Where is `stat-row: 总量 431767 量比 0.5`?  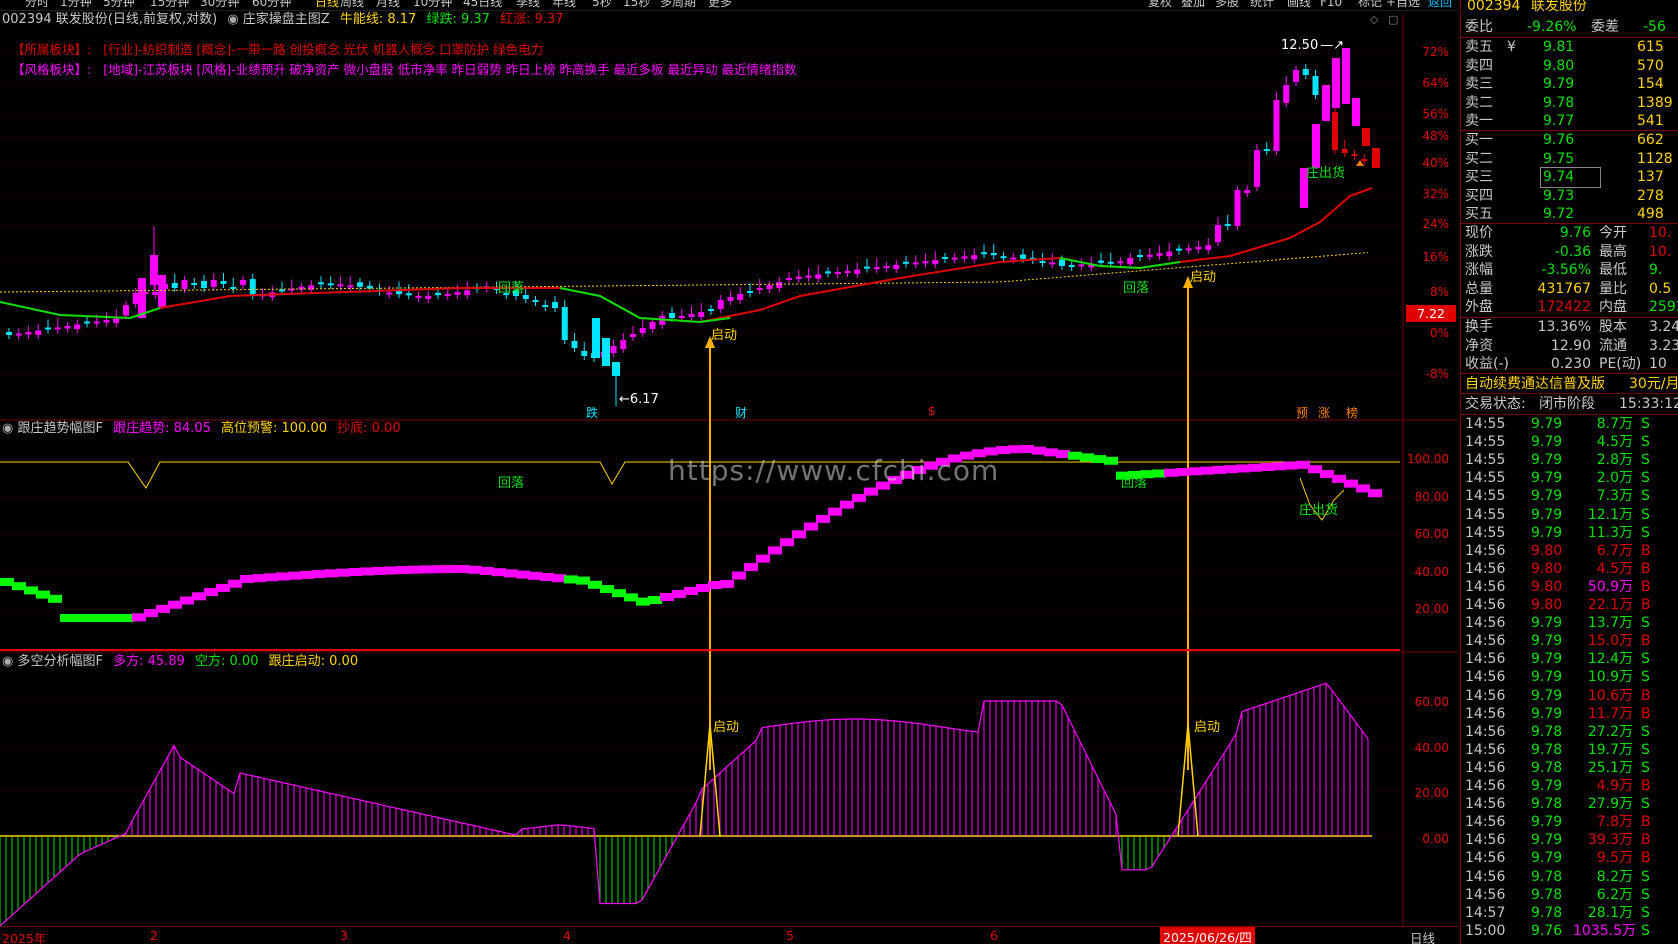 stat-row: 总量 431767 量比 0.5 is located at coordinates (1568, 288).